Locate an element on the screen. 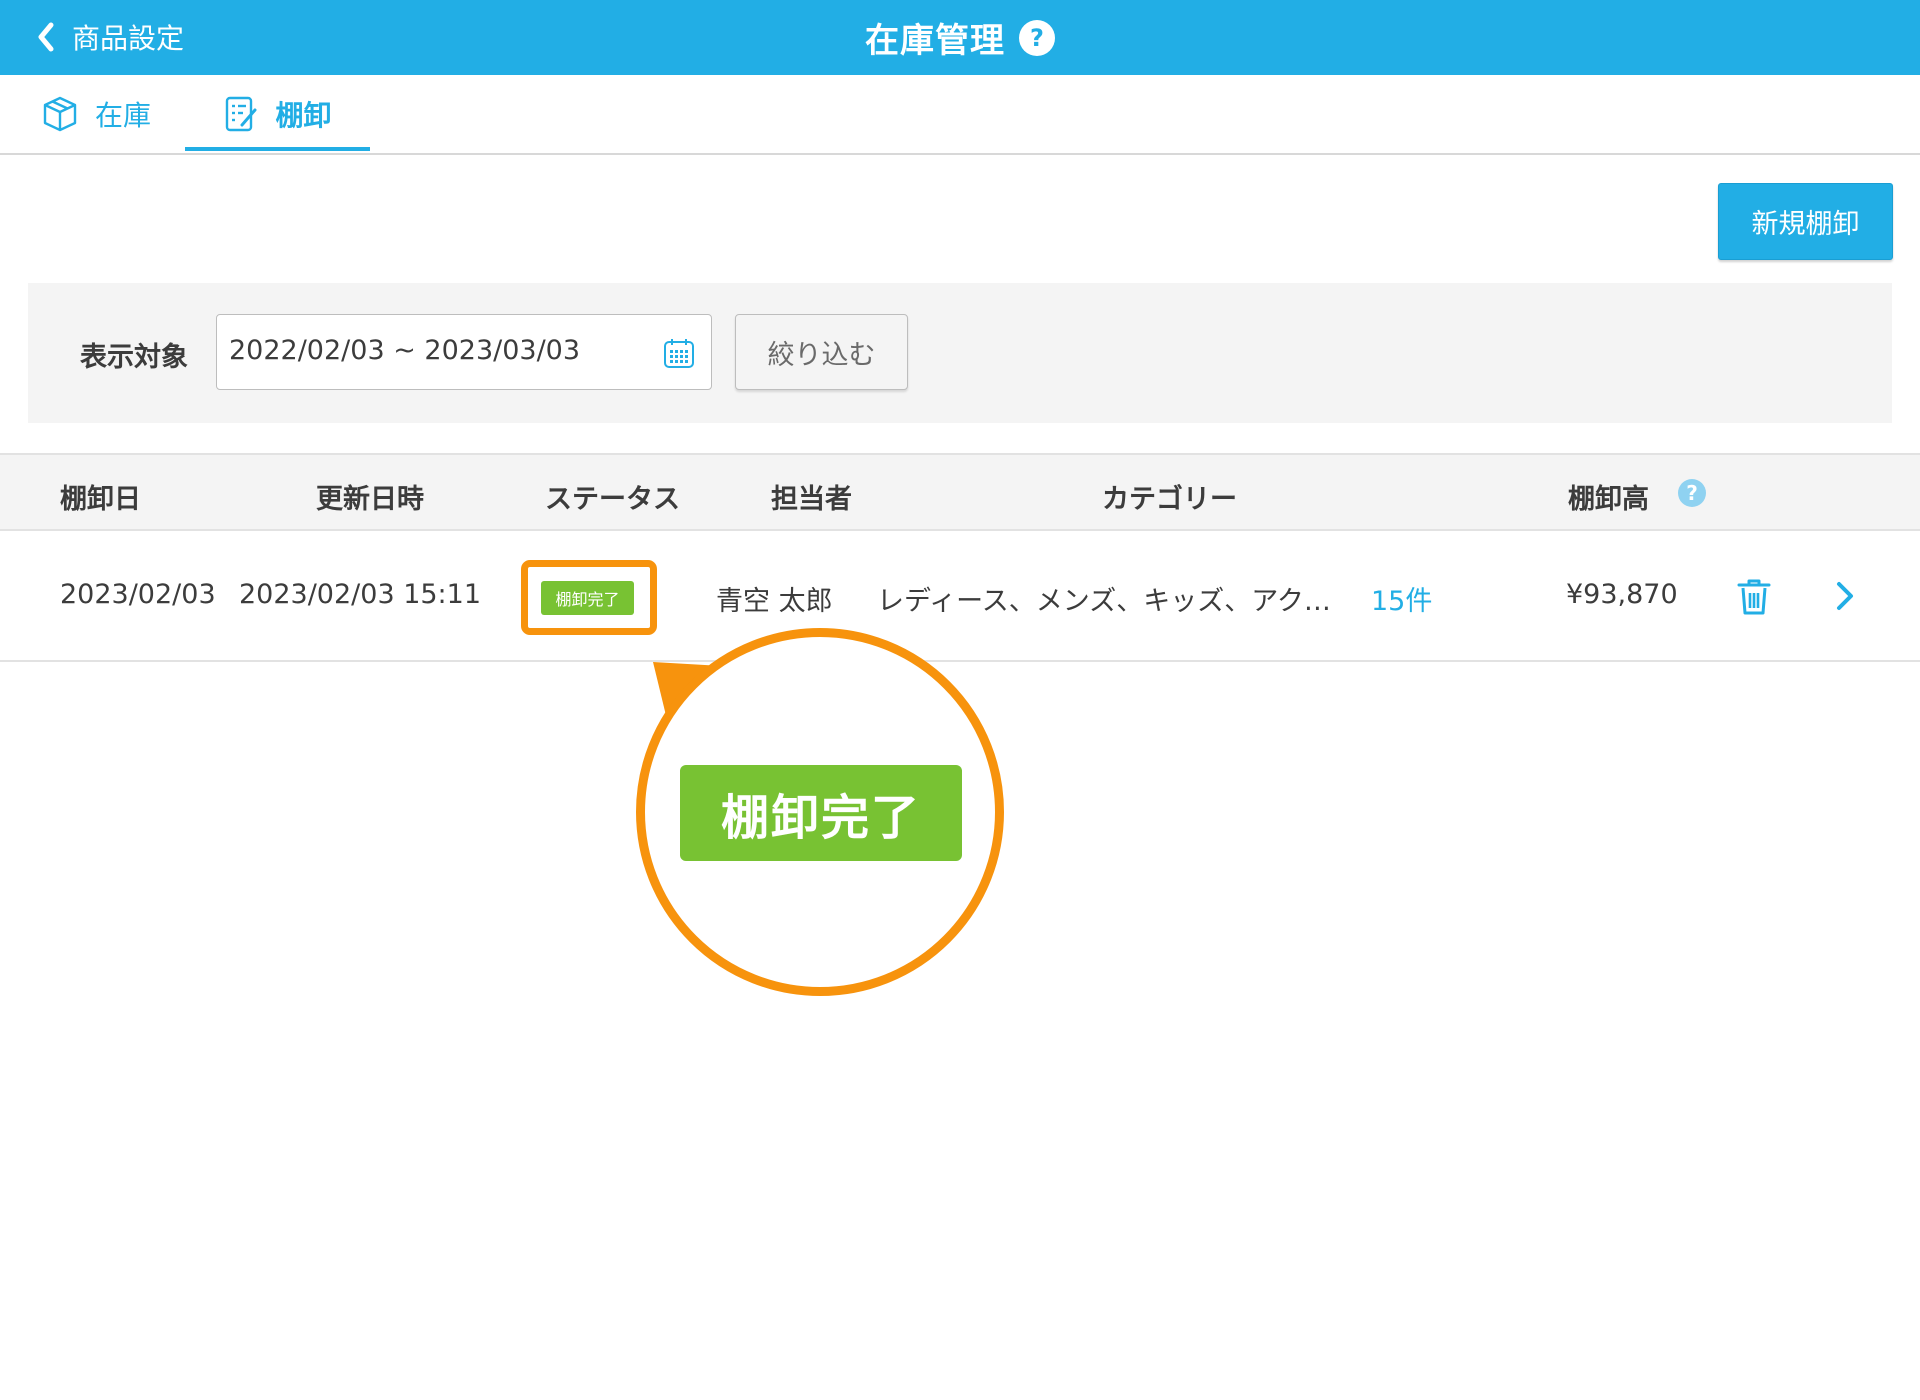 This screenshot has height=1400, width=1920. trash-icon is located at coordinates (1754, 597).